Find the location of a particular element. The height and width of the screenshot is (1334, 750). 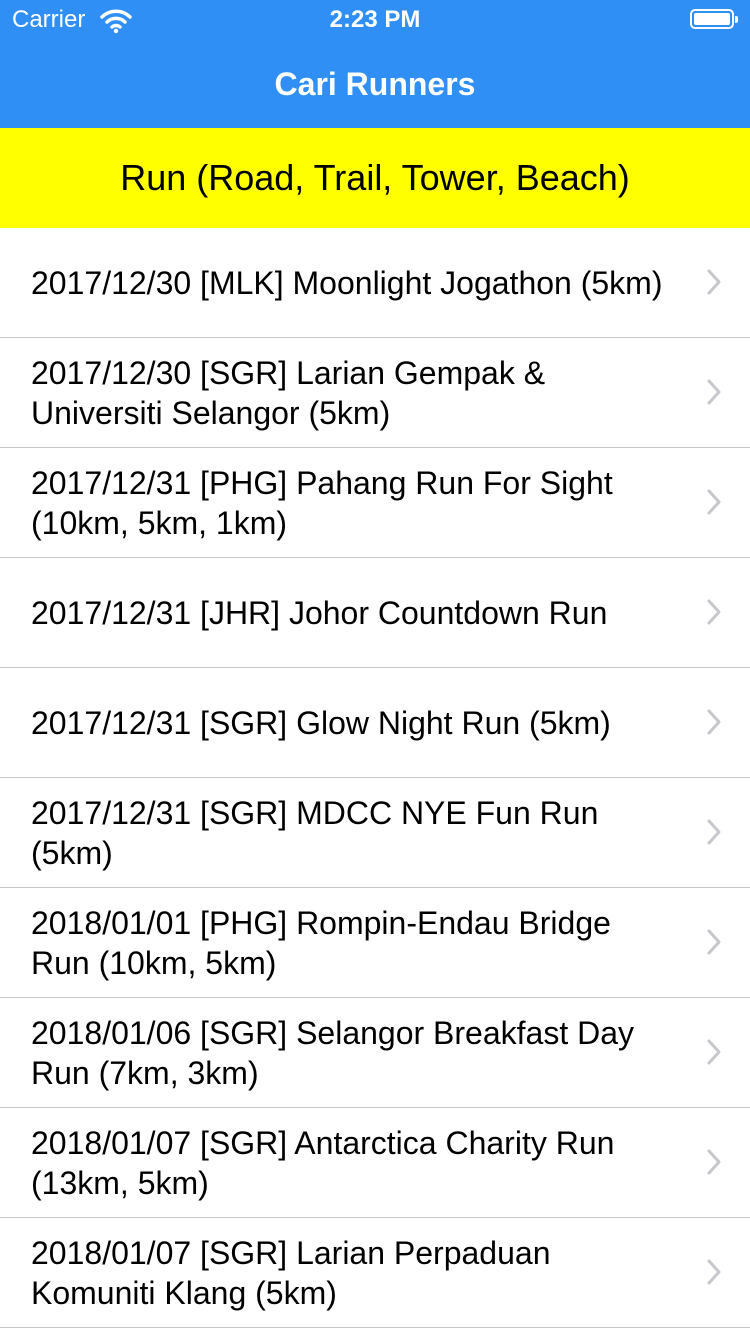

event-row: 2017/12/31 [SGR] MDCC NYE Fun Run (5km) is located at coordinates (375, 833).